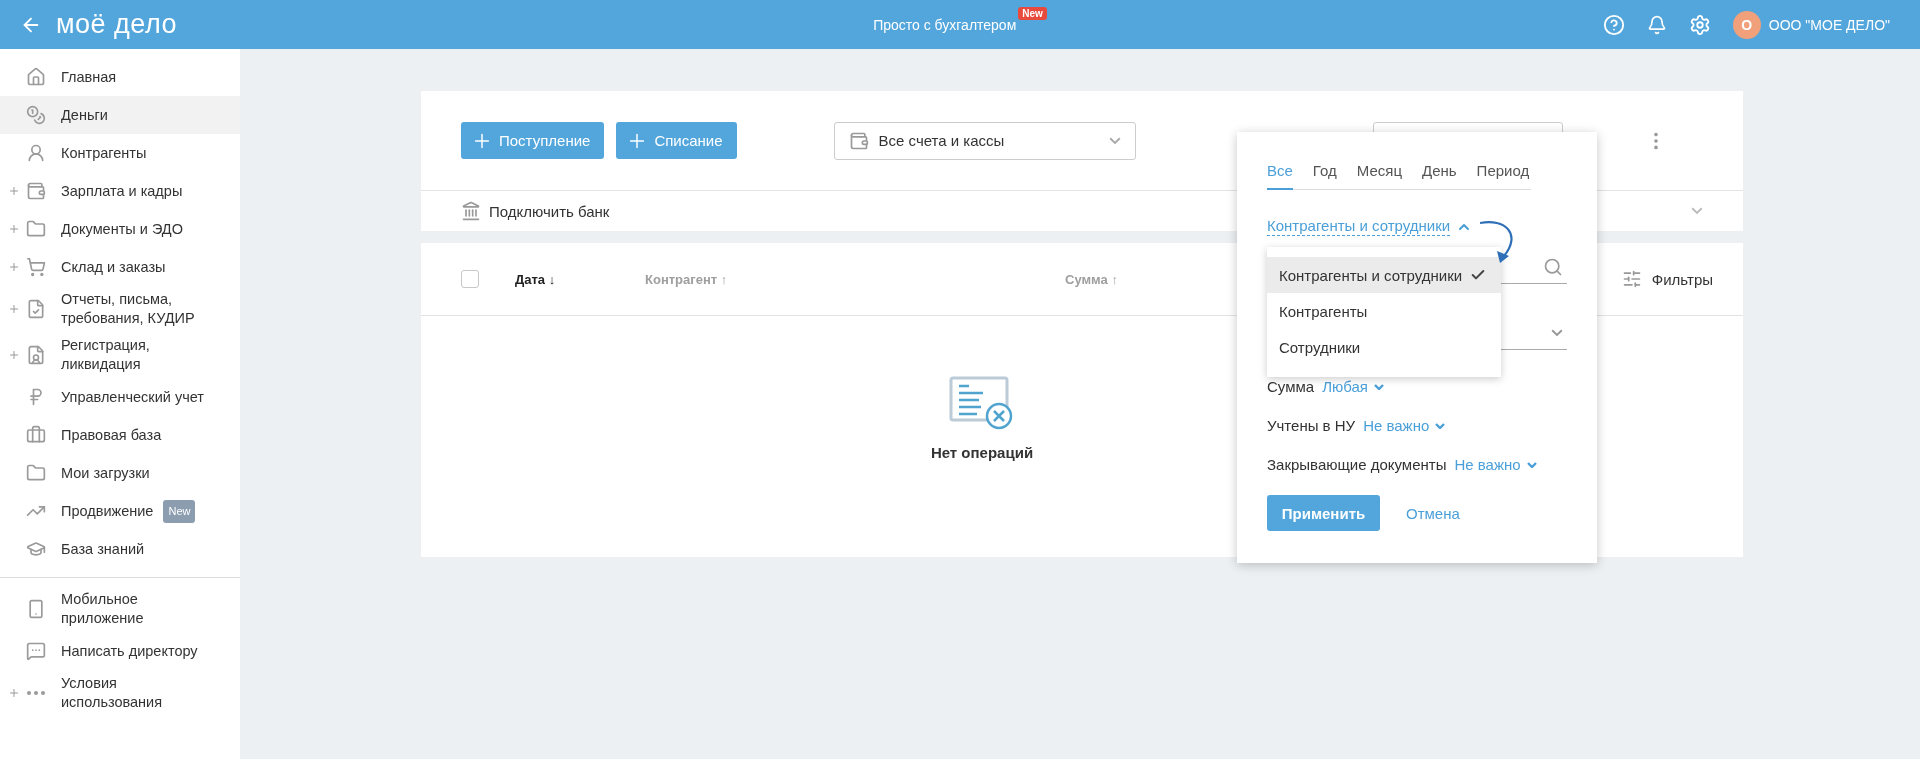 This screenshot has width=1920, height=759. Describe the element at coordinates (1553, 266) in the screenshot. I see `search-icon` at that location.